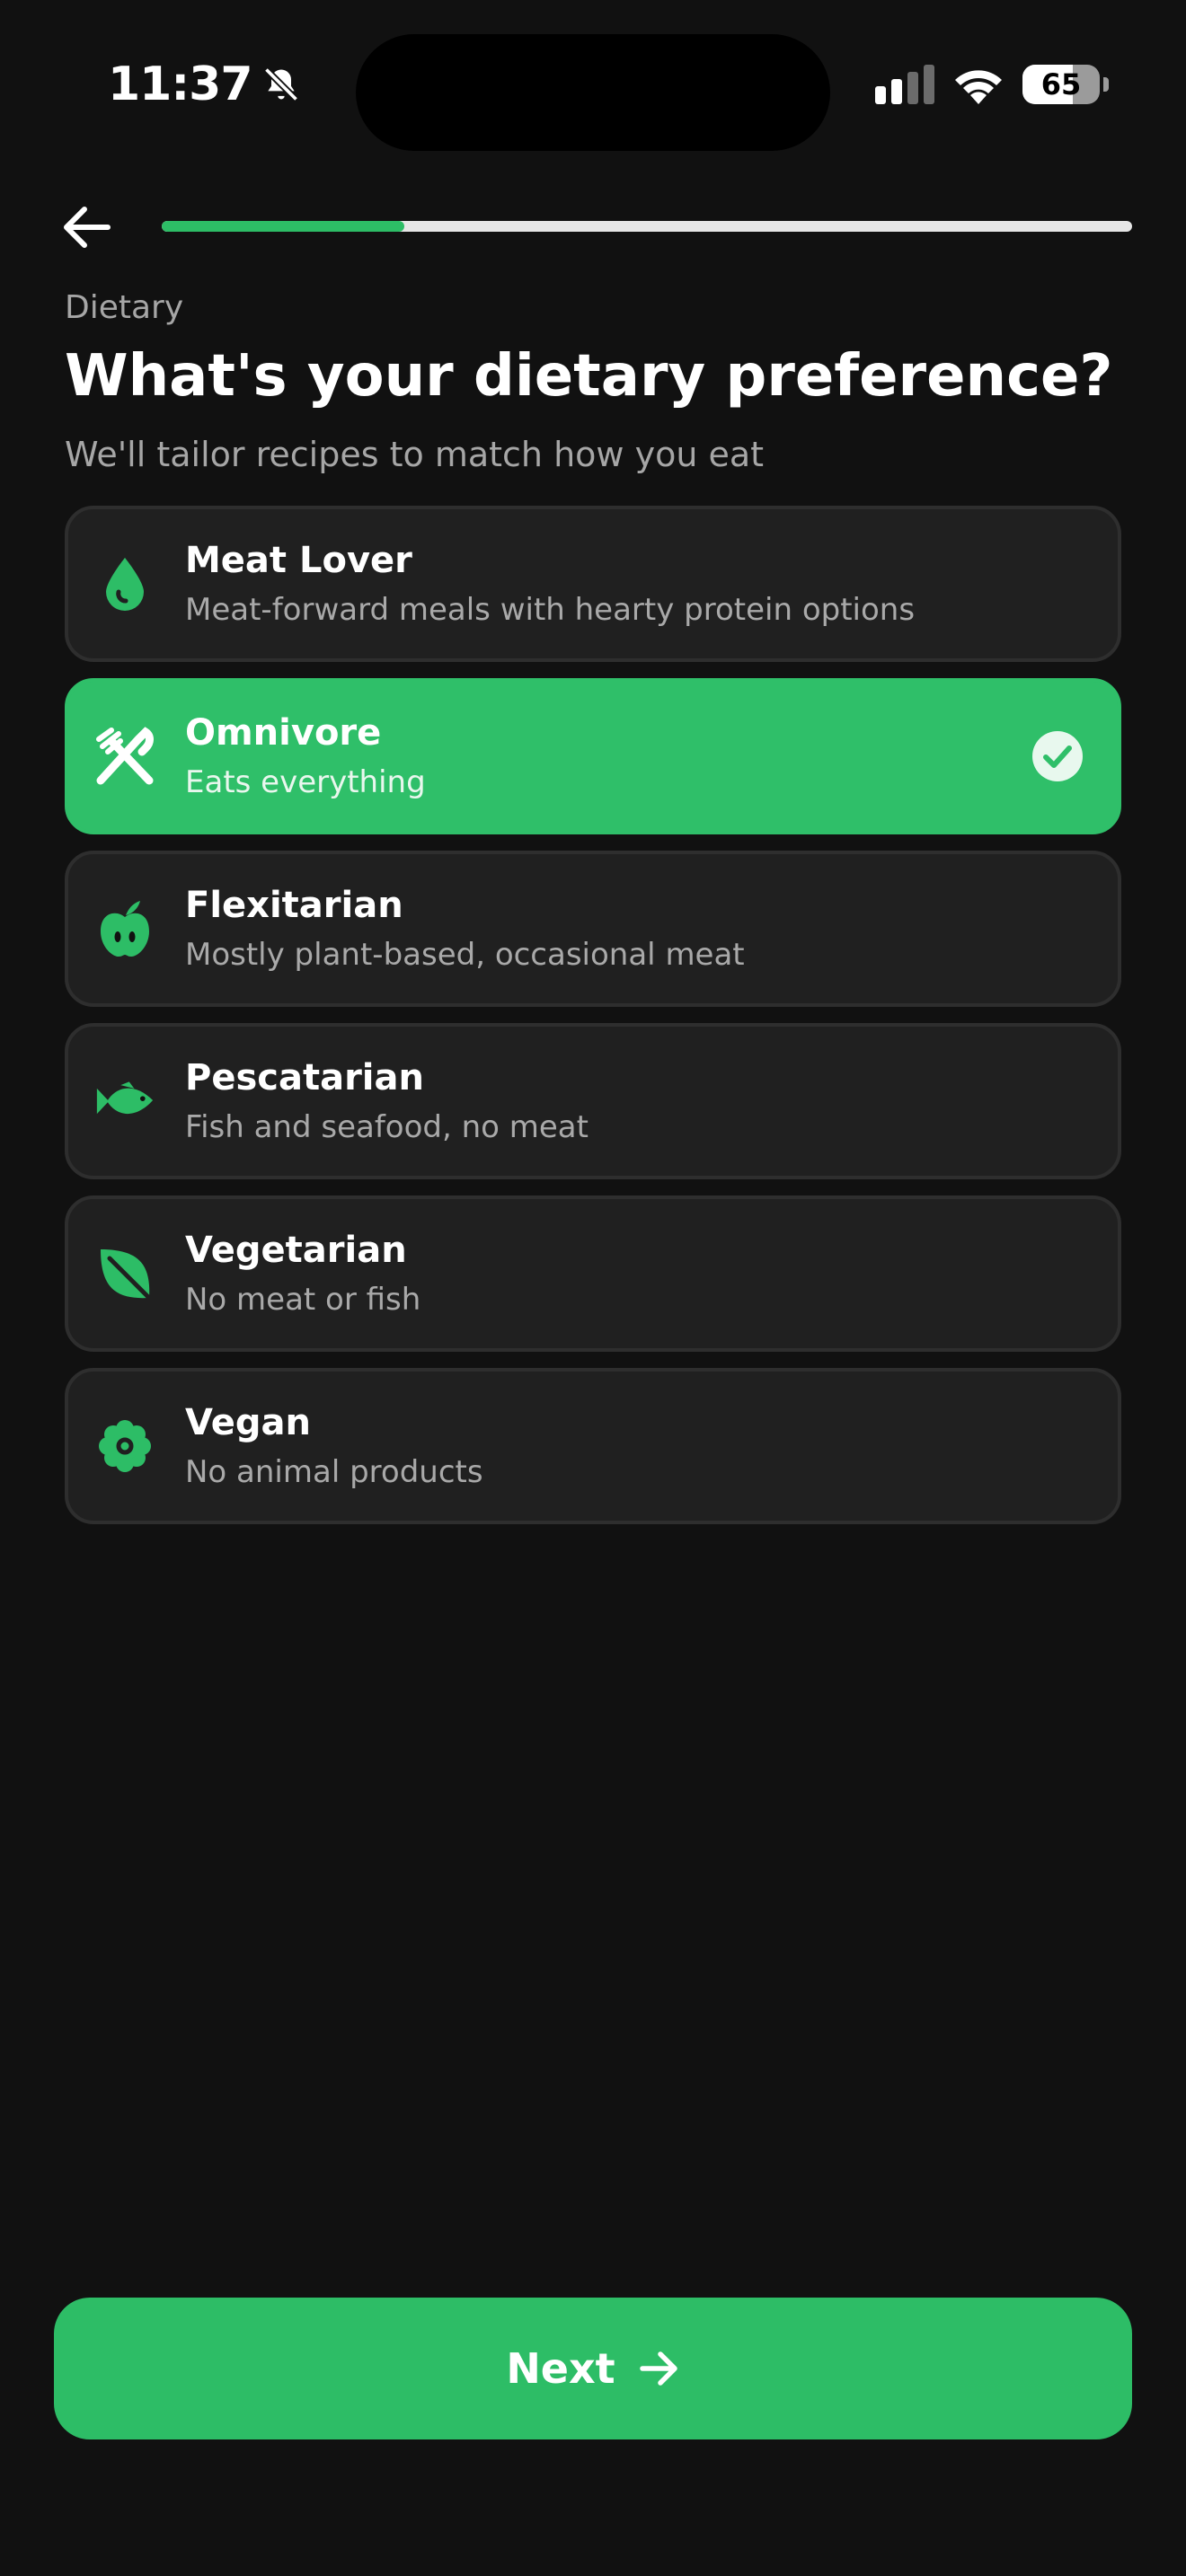  Describe the element at coordinates (589, 376) in the screenshot. I see `page-title: What's your dietary preference?` at that location.